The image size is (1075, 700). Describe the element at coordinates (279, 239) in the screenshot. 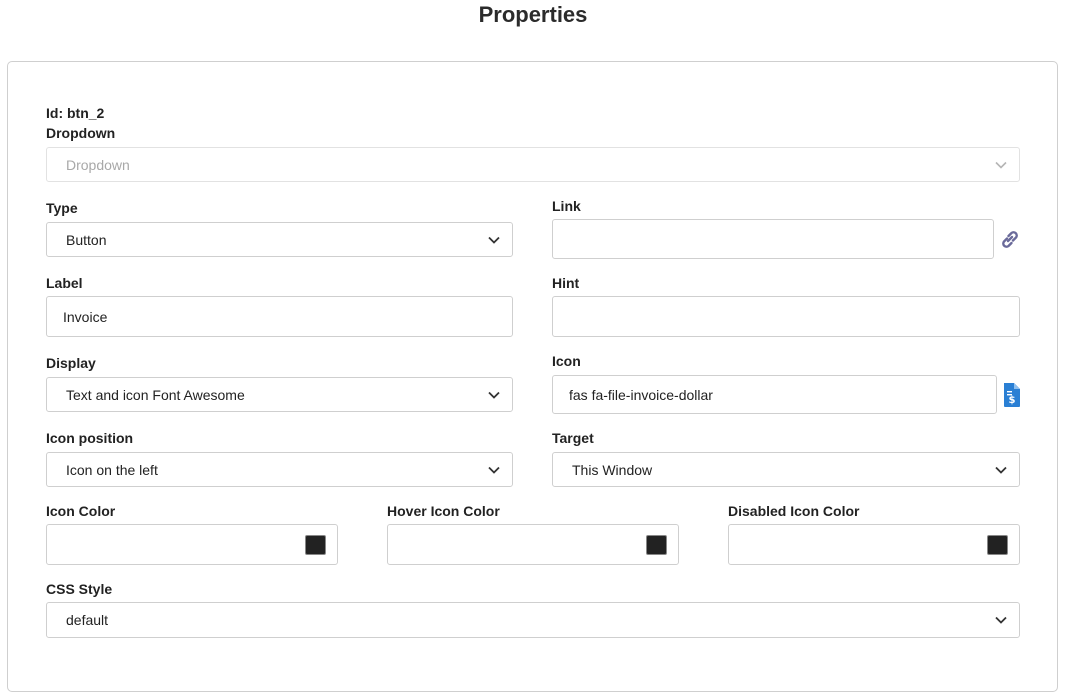

I see `type-select: Button` at that location.